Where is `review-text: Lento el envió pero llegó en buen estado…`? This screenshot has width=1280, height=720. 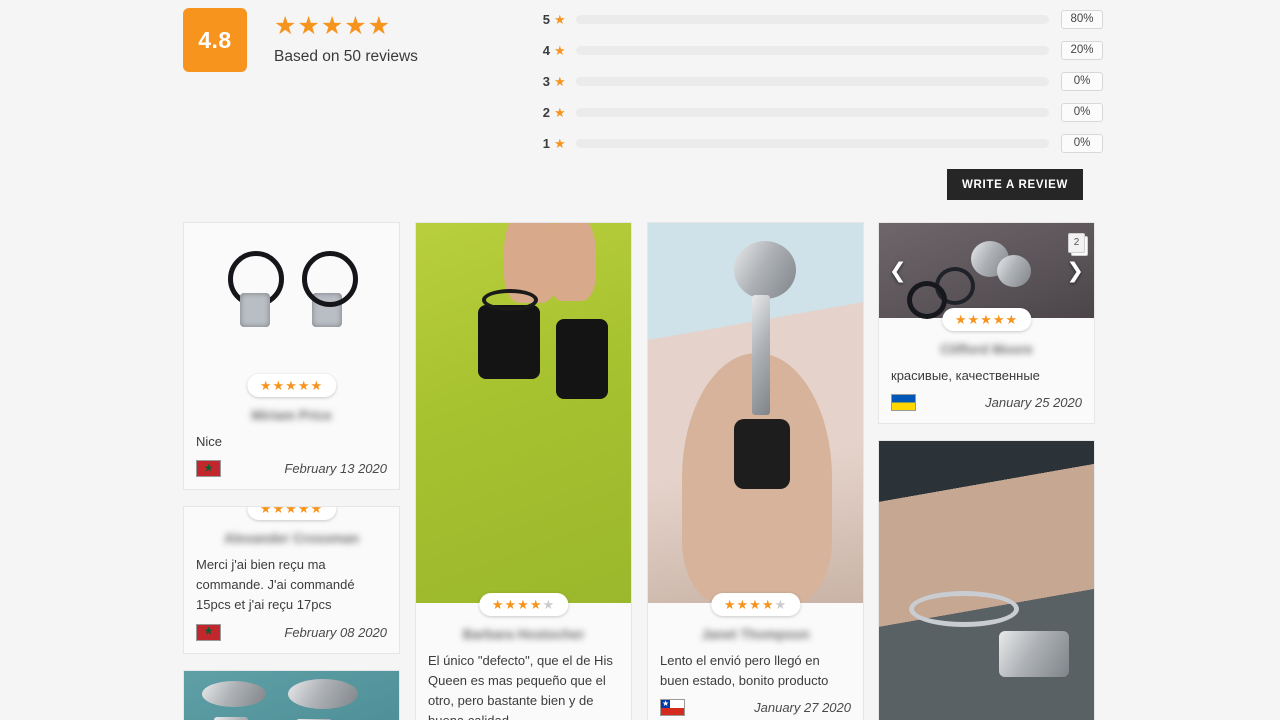 review-text: Lento el envió pero llegó en buen estado… is located at coordinates (744, 671).